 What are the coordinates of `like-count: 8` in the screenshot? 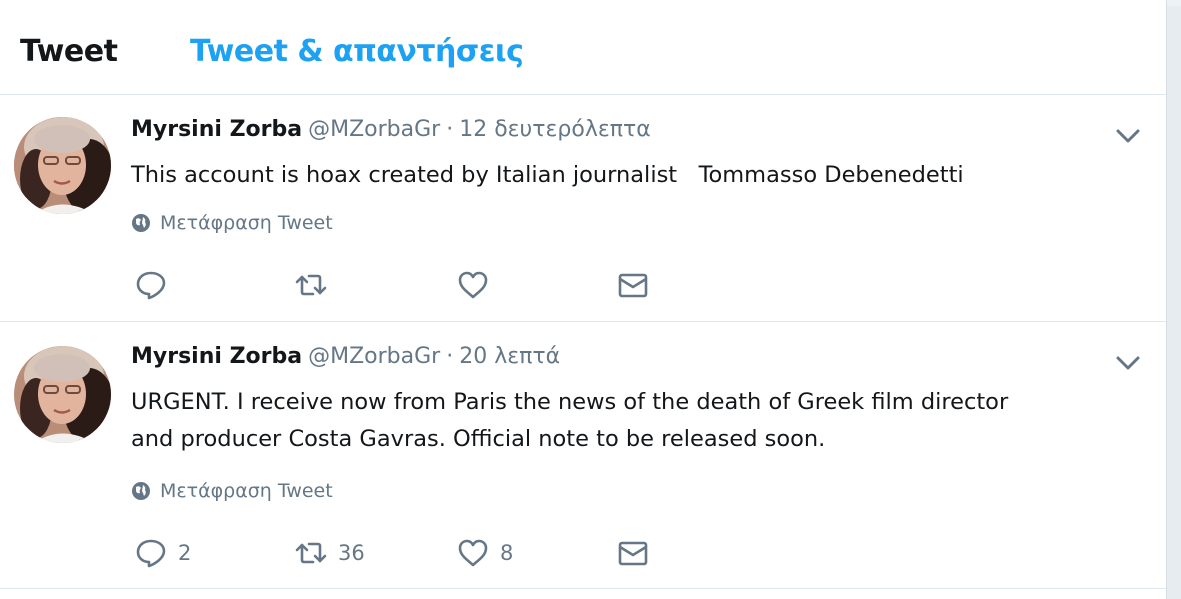 It's located at (507, 553).